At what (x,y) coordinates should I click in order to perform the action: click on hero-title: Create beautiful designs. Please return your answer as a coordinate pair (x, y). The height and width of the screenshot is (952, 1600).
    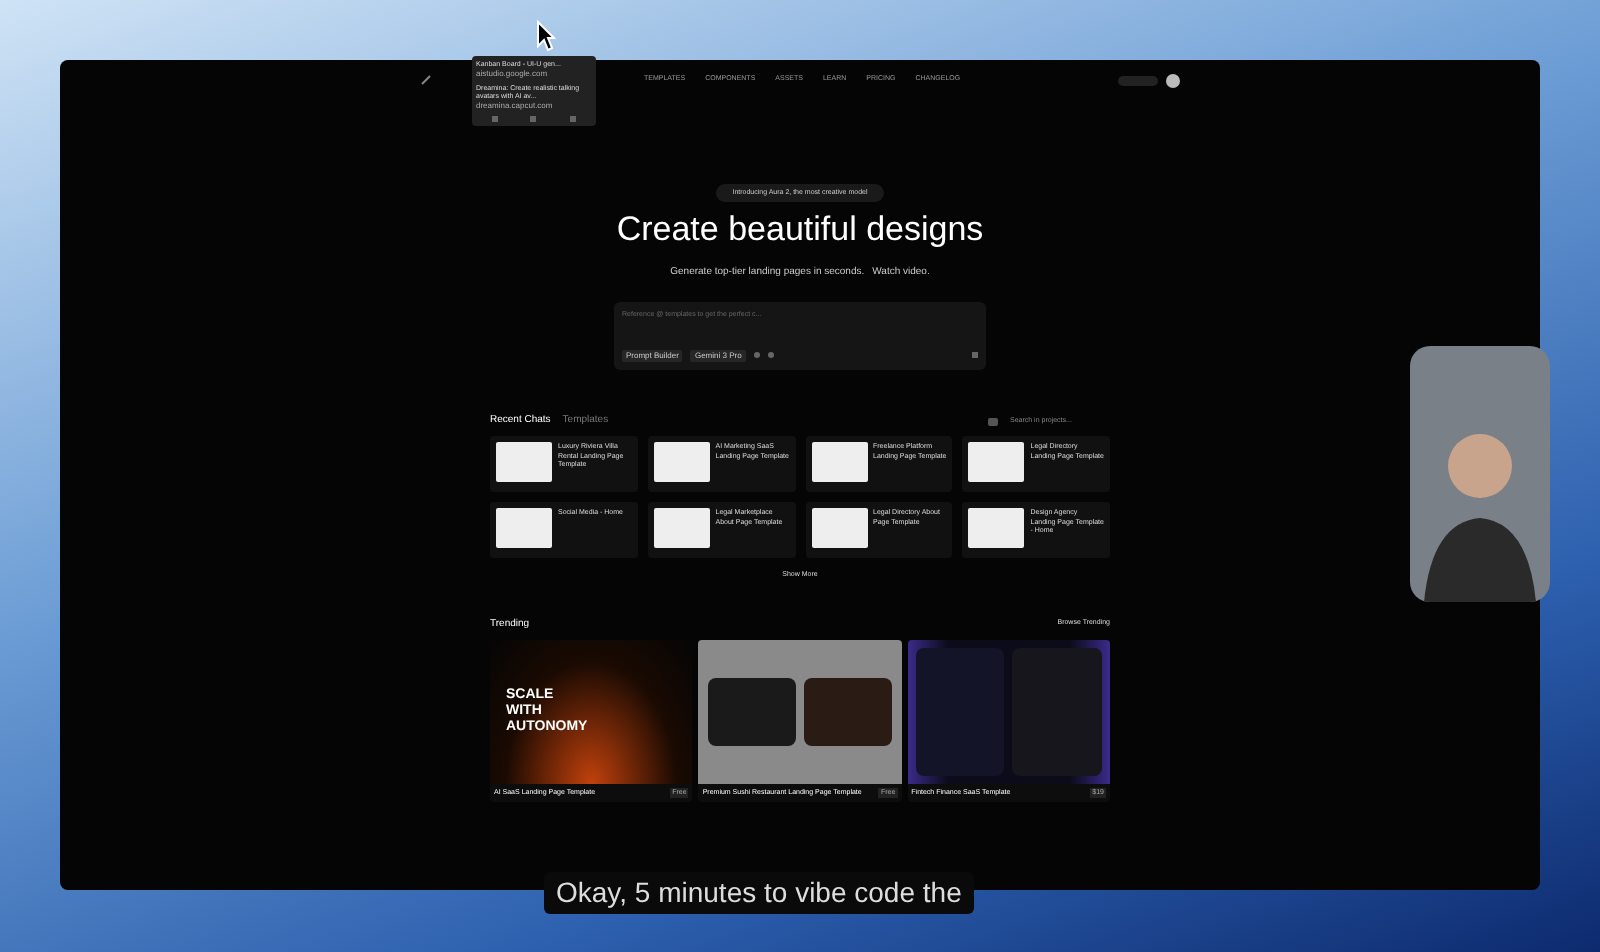
    Looking at the image, I should click on (800, 230).